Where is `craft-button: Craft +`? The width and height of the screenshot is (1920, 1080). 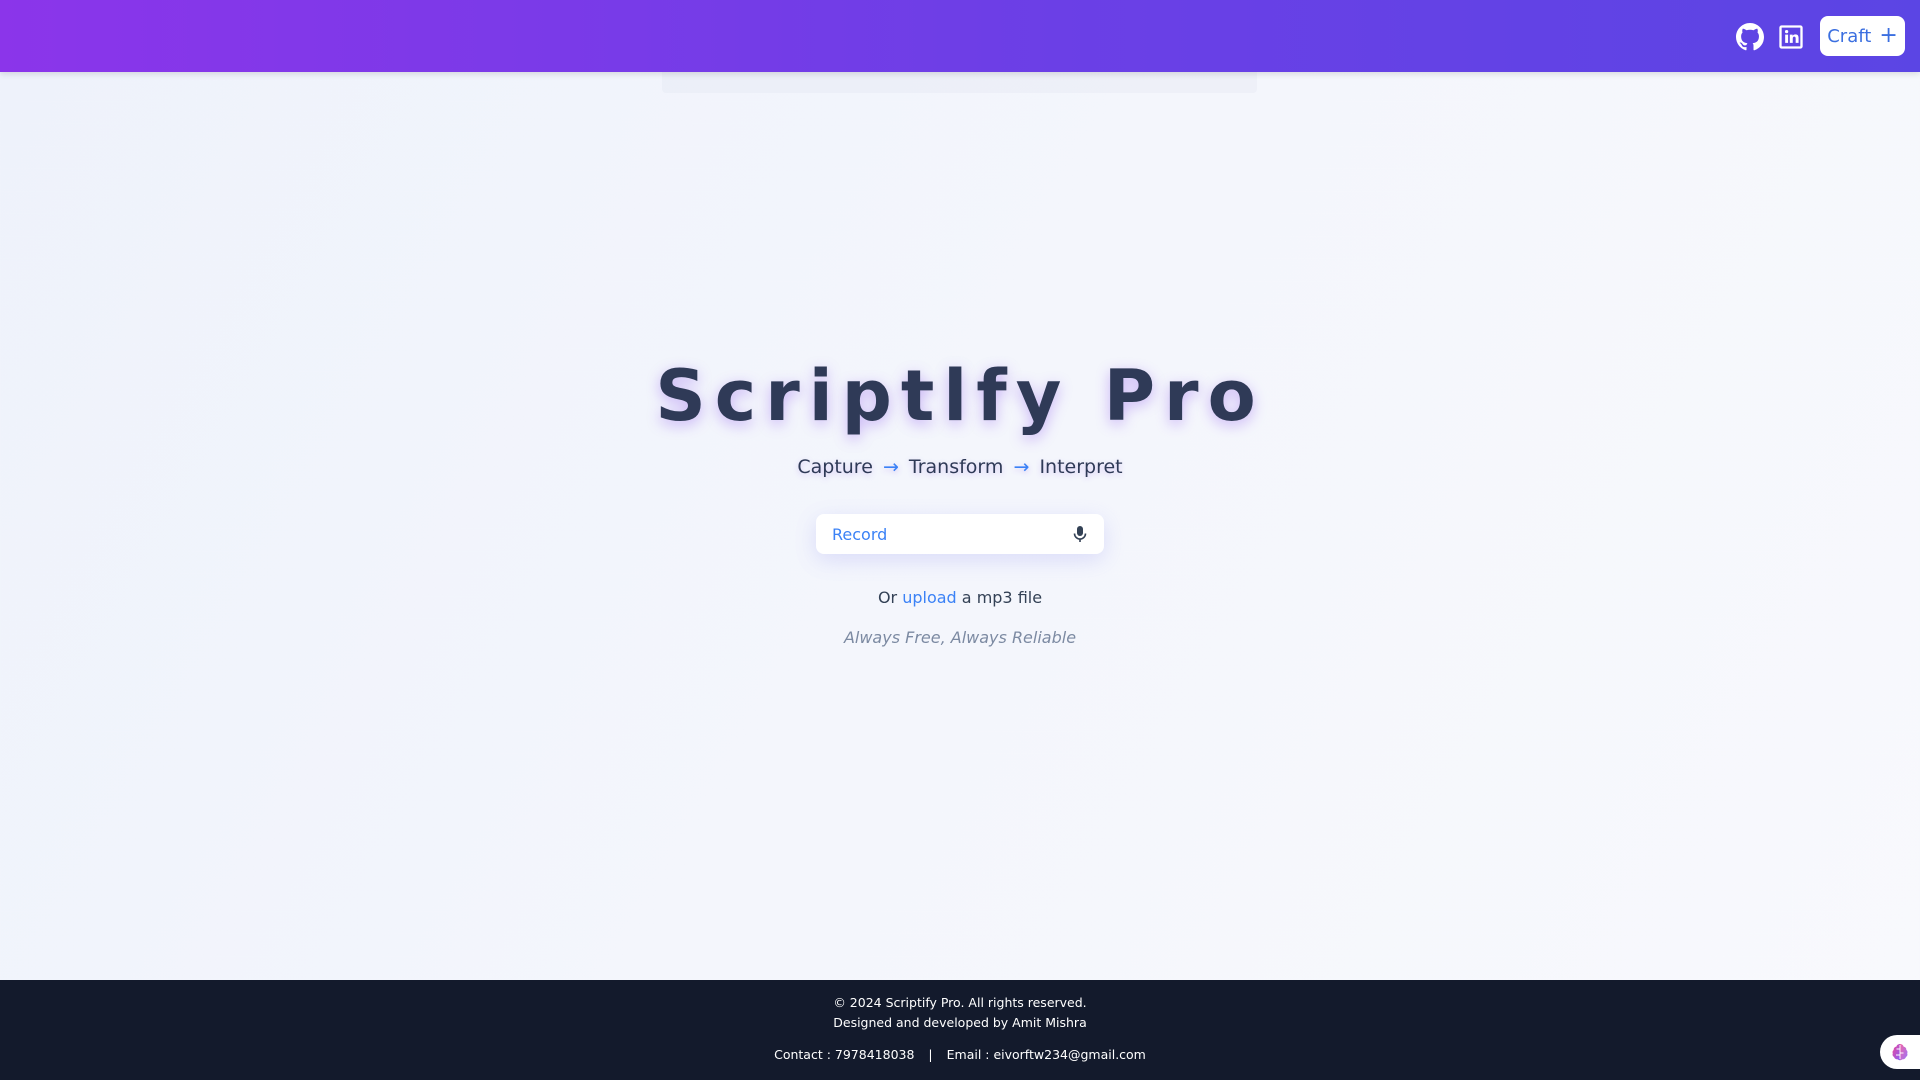
craft-button: Craft + is located at coordinates (1862, 36).